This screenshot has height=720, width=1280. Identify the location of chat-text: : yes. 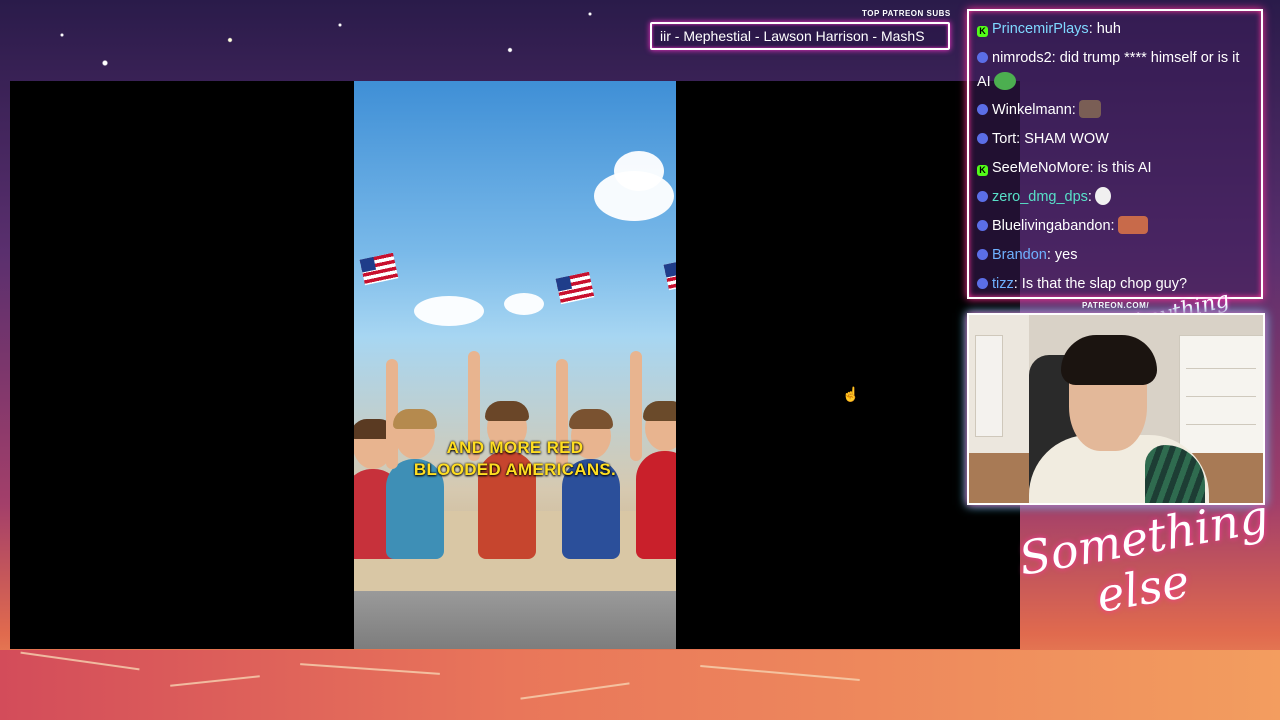
(1062, 255).